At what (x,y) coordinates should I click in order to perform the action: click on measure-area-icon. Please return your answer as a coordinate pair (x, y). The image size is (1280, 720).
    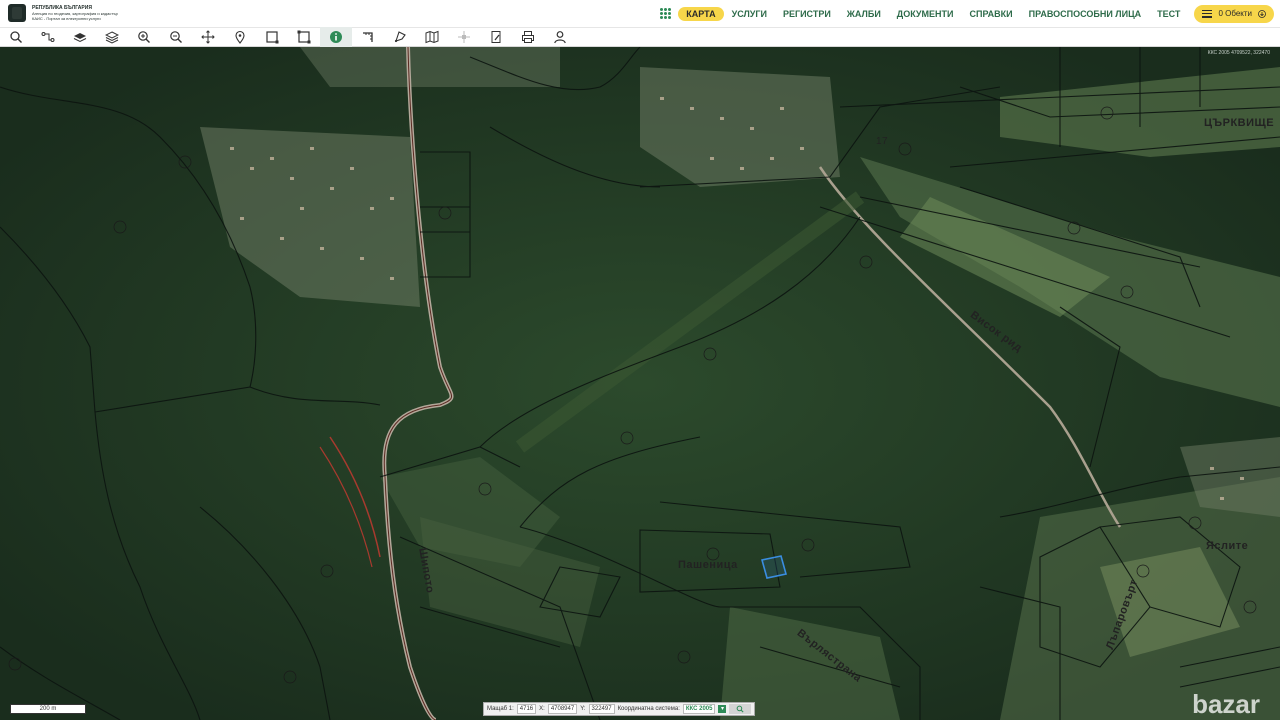
    Looking at the image, I should click on (400, 37).